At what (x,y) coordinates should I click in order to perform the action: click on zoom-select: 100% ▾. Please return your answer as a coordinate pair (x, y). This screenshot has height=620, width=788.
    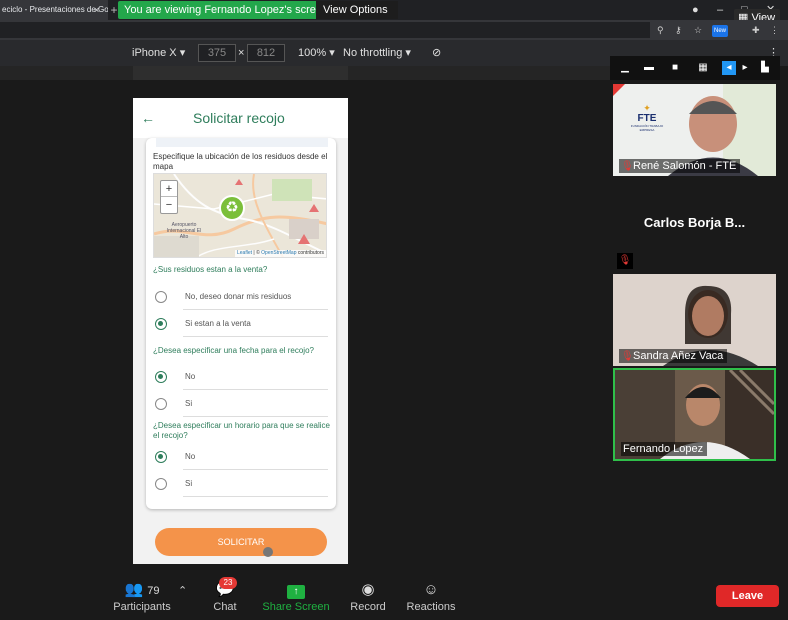
    Looking at the image, I should click on (316, 53).